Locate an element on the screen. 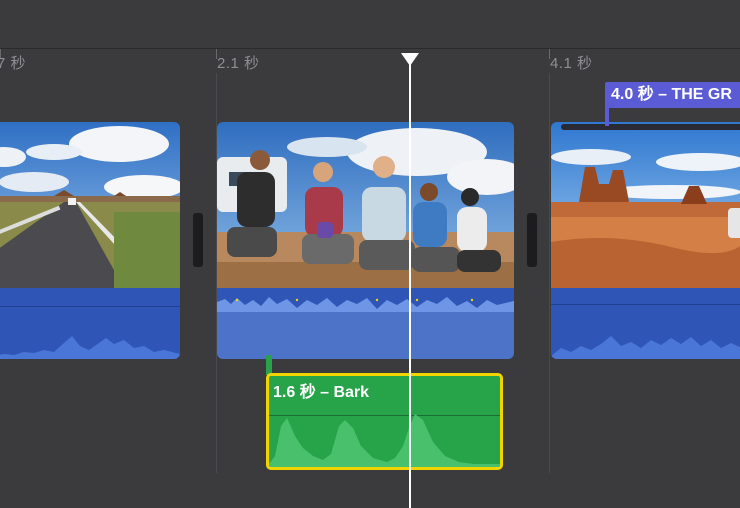 The image size is (740, 508). ruler-tick-label: 2.1 秒 is located at coordinates (238, 63).